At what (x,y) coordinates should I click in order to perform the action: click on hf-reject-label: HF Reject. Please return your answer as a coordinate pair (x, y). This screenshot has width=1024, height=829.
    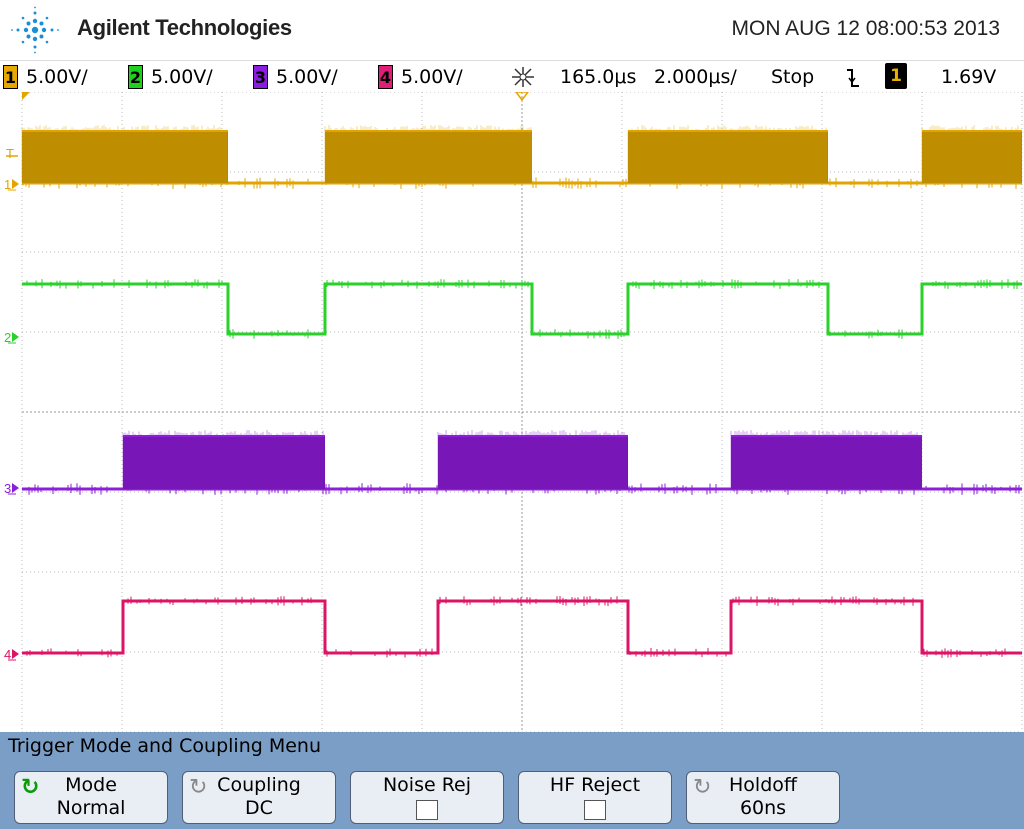
    Looking at the image, I should click on (595, 785).